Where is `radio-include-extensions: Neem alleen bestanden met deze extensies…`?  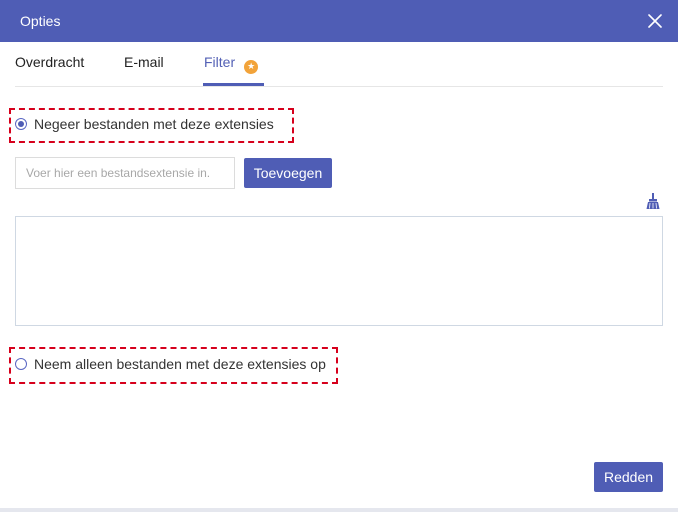
radio-include-extensions: Neem alleen bestanden met deze extensies… is located at coordinates (170, 364).